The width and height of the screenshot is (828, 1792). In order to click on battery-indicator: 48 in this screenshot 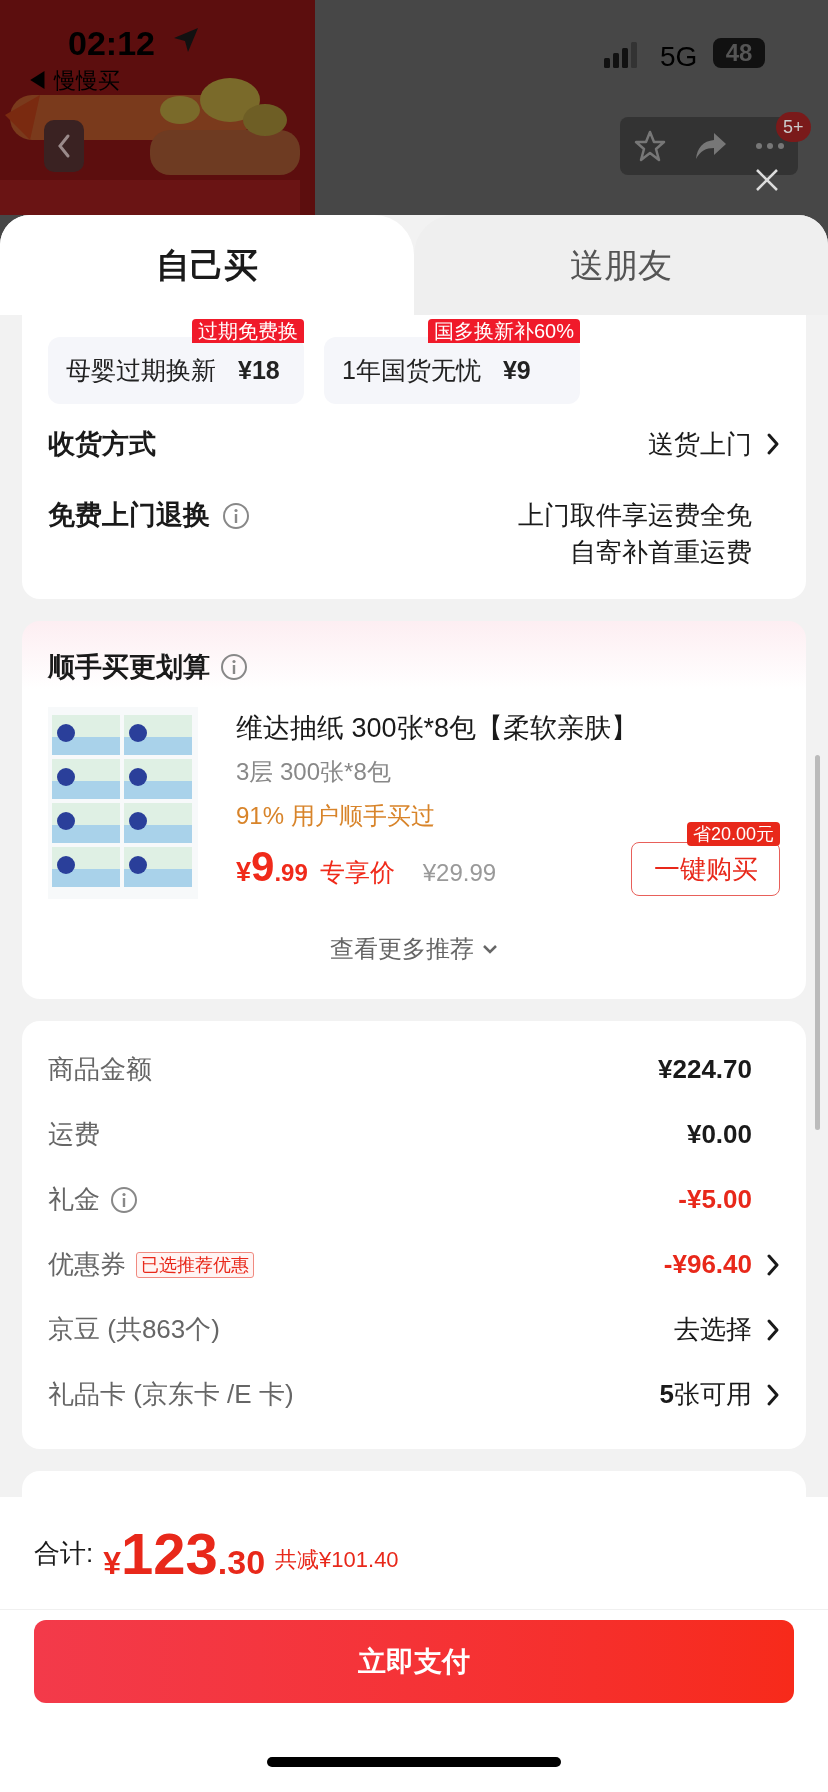, I will do `click(739, 53)`.